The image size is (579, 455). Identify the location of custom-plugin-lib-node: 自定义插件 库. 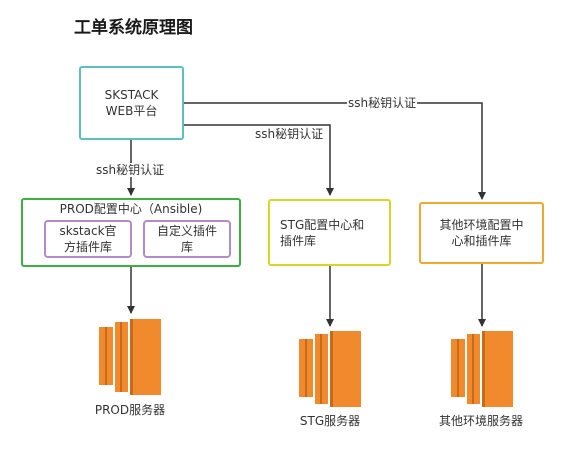
(187, 239).